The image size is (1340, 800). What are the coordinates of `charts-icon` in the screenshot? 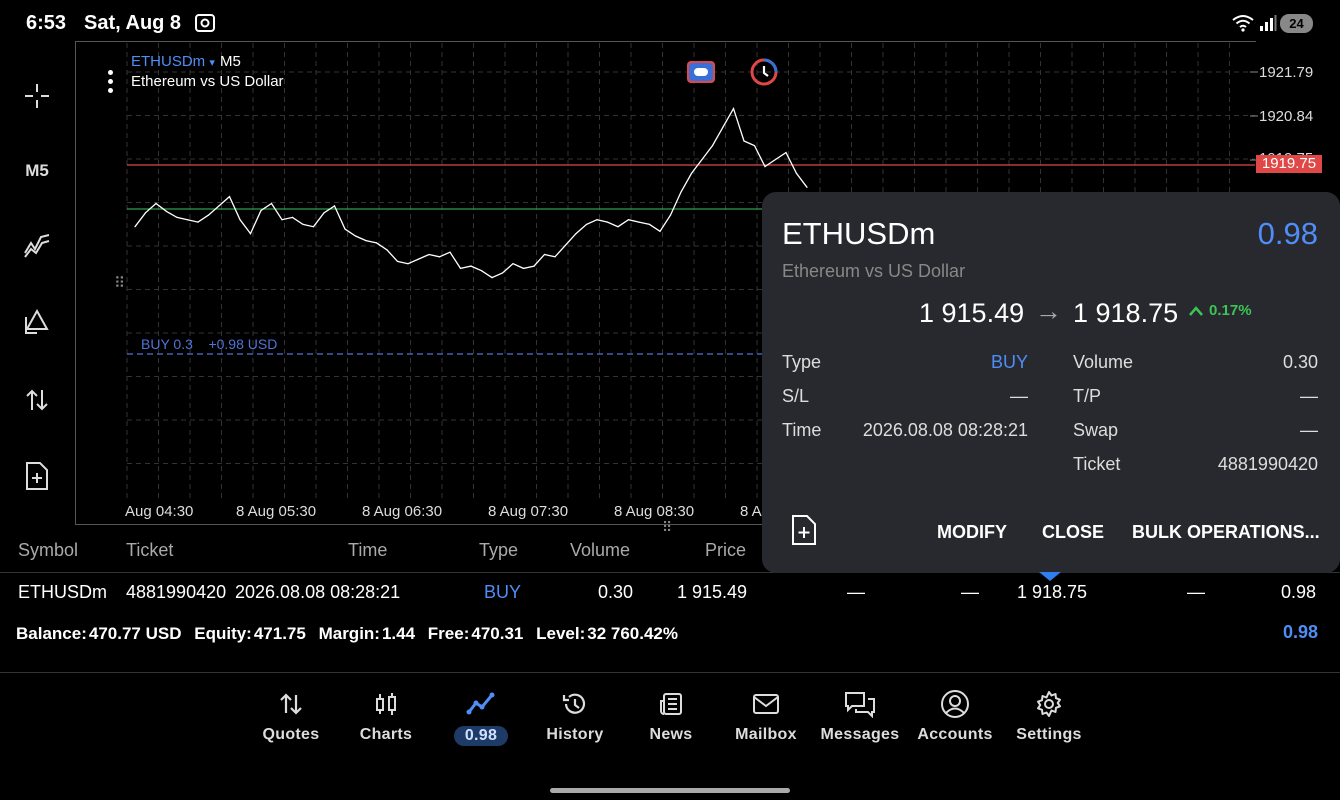 It's located at (386, 706).